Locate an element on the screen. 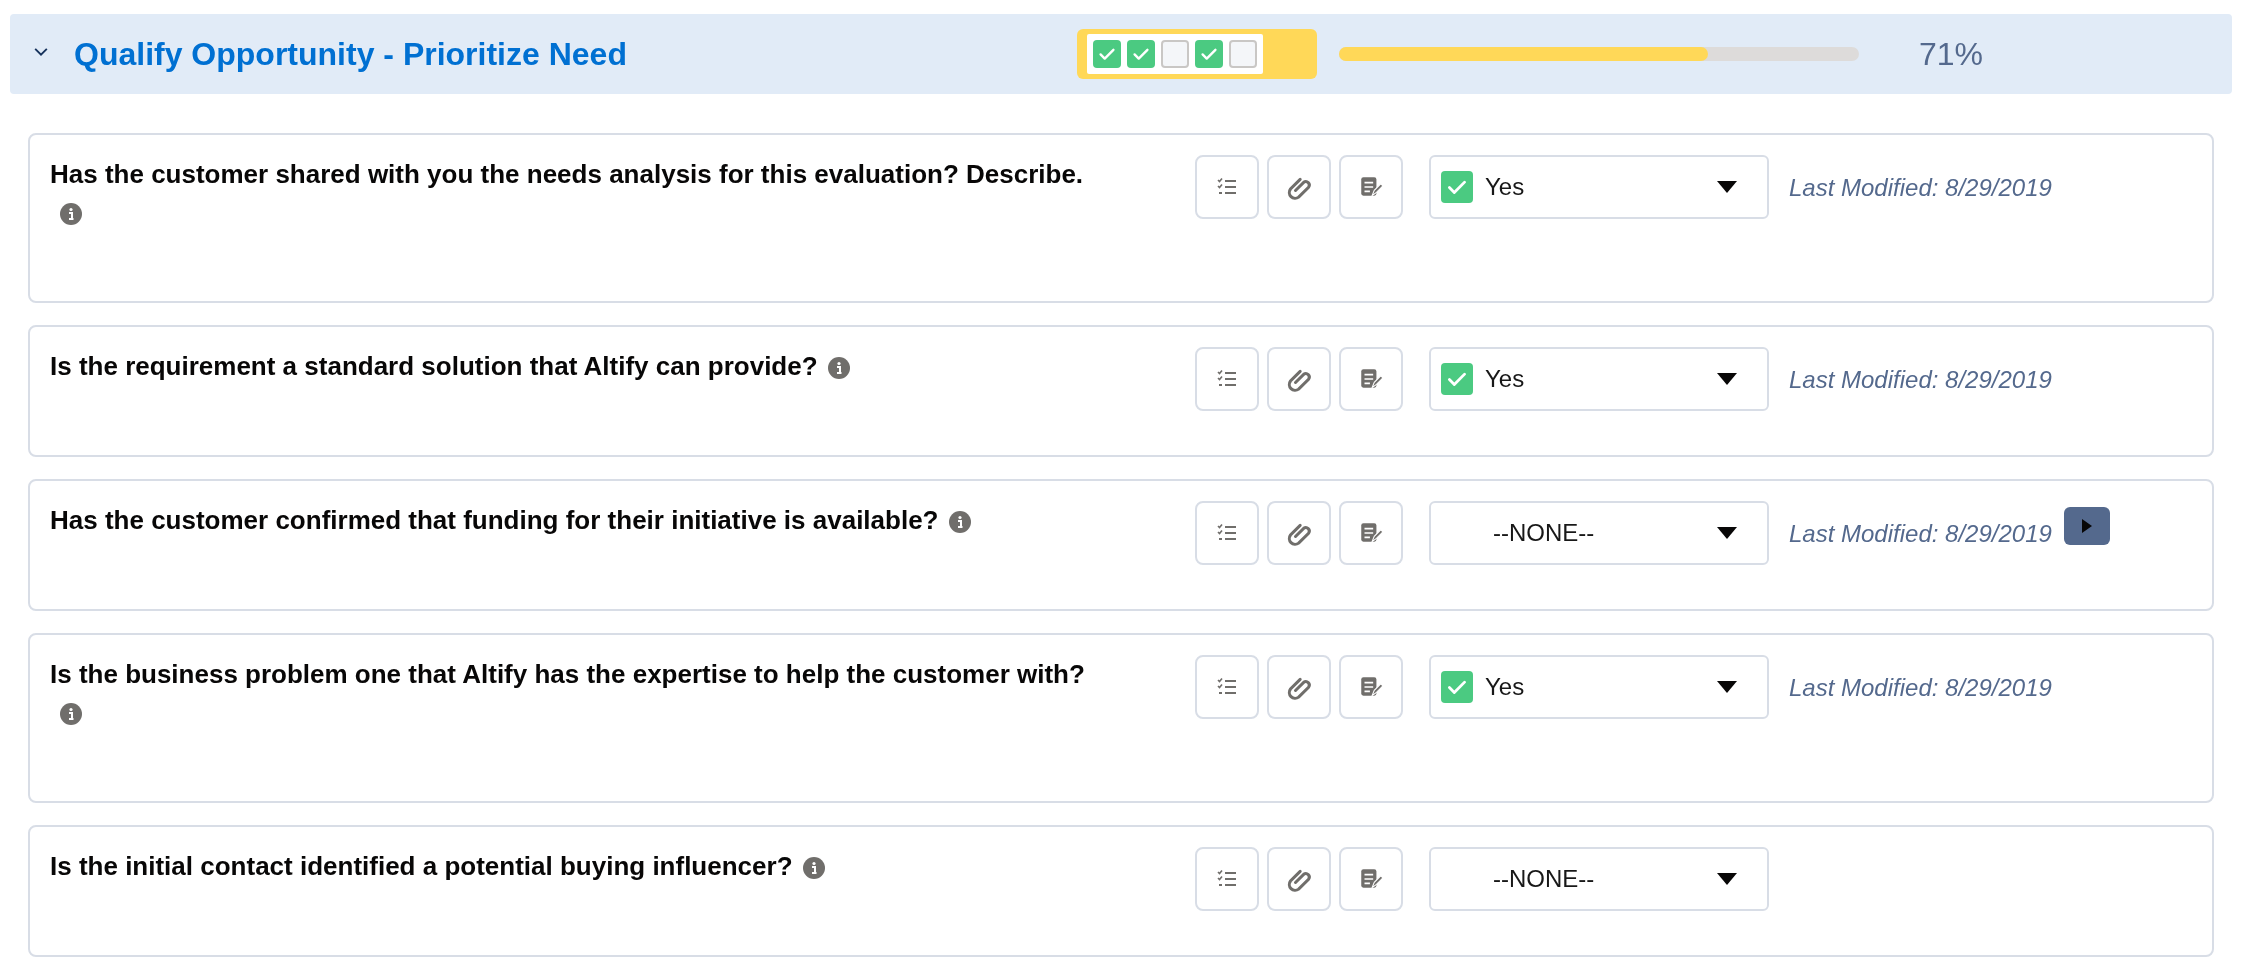 The width and height of the screenshot is (2242, 962). question-text: Is the requirement a standard solution that Altify can provide? is located at coordinates (434, 366).